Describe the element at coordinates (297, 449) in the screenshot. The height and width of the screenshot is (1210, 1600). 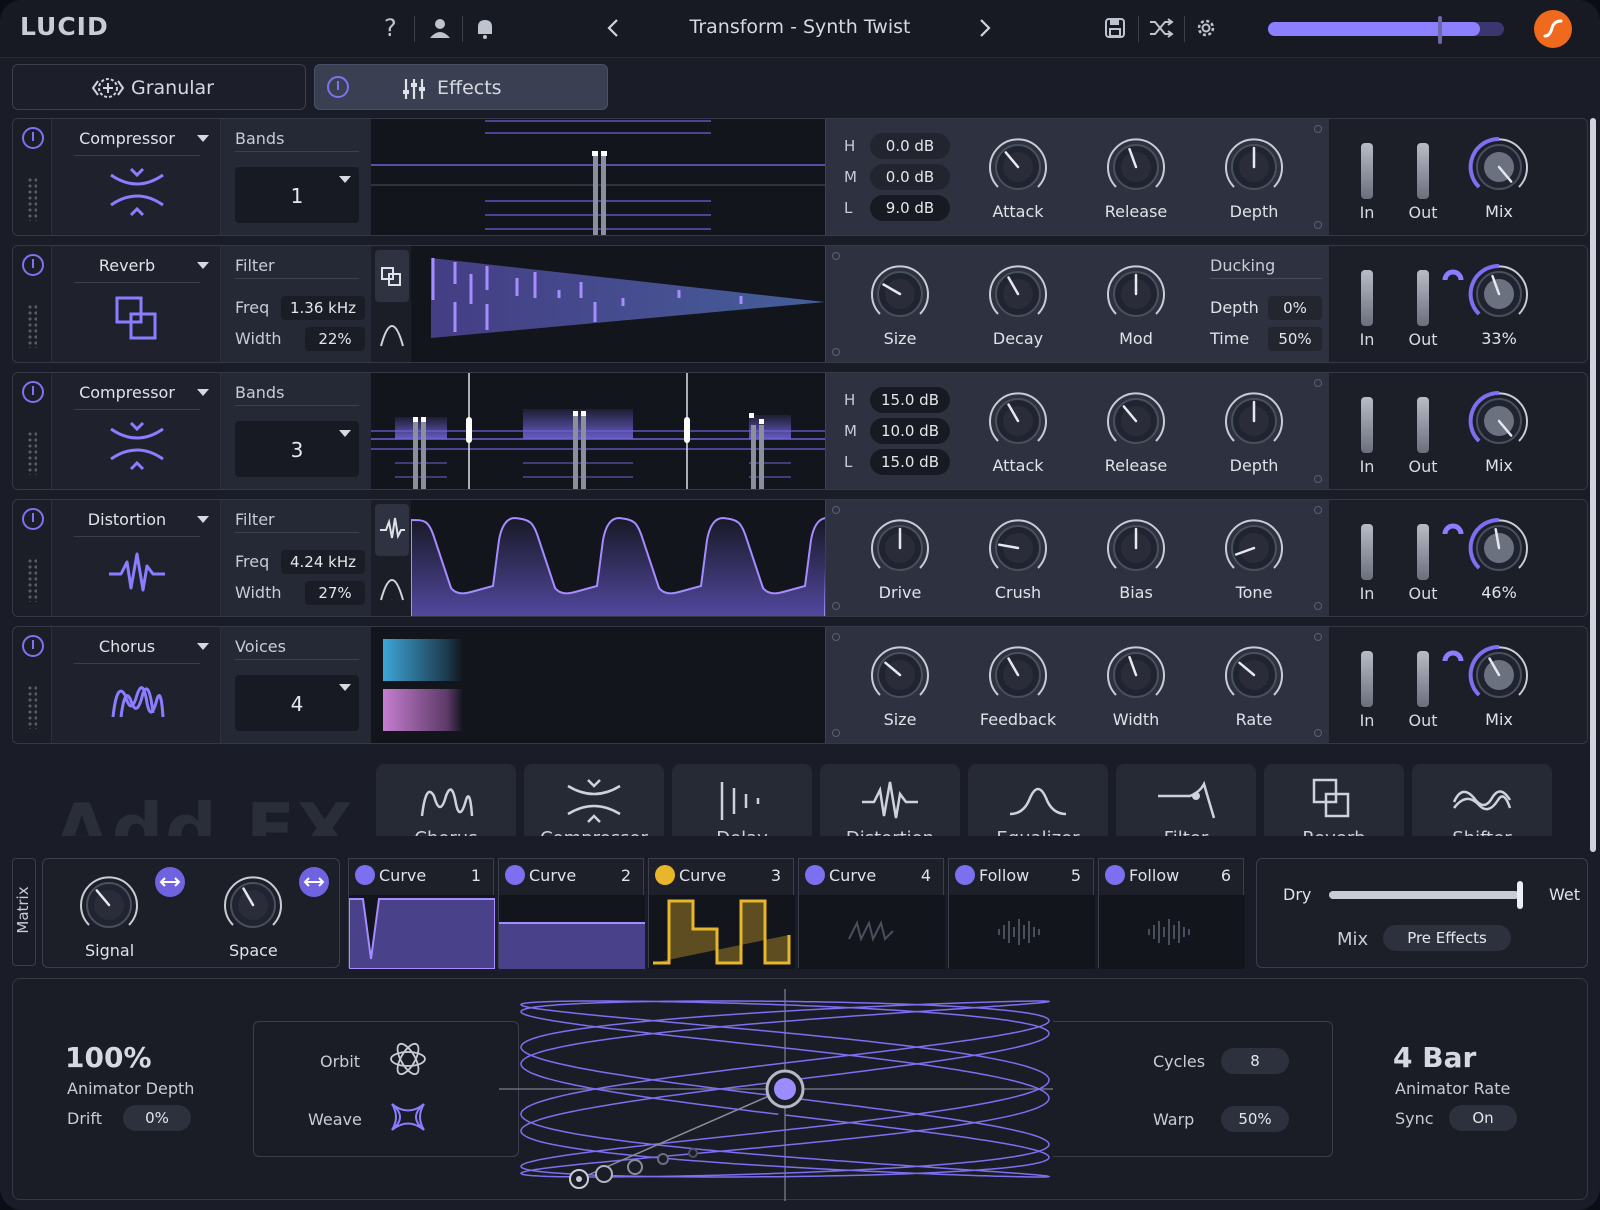
I see `bands-select: 3` at that location.